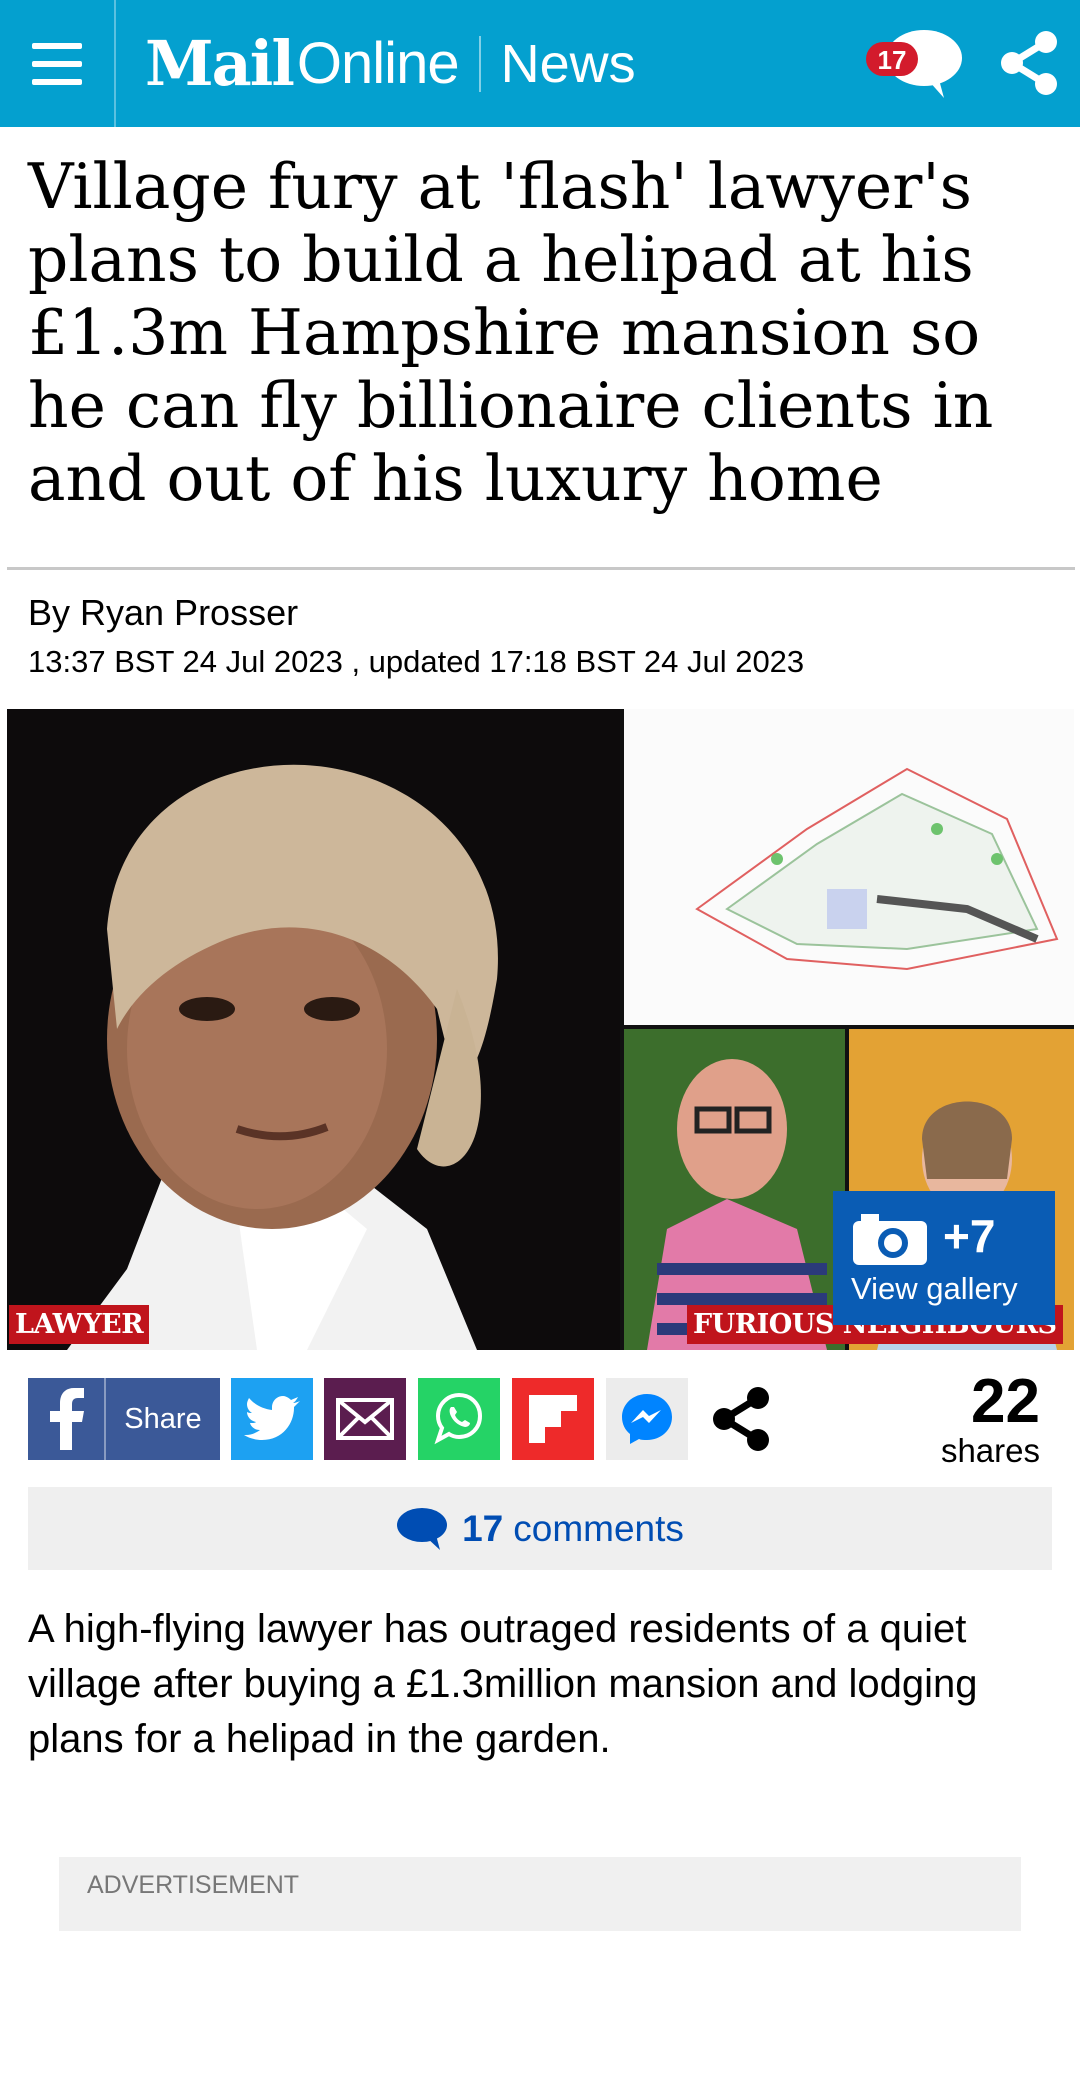  What do you see at coordinates (990, 1450) in the screenshot?
I see `share-count-label: shares` at bounding box center [990, 1450].